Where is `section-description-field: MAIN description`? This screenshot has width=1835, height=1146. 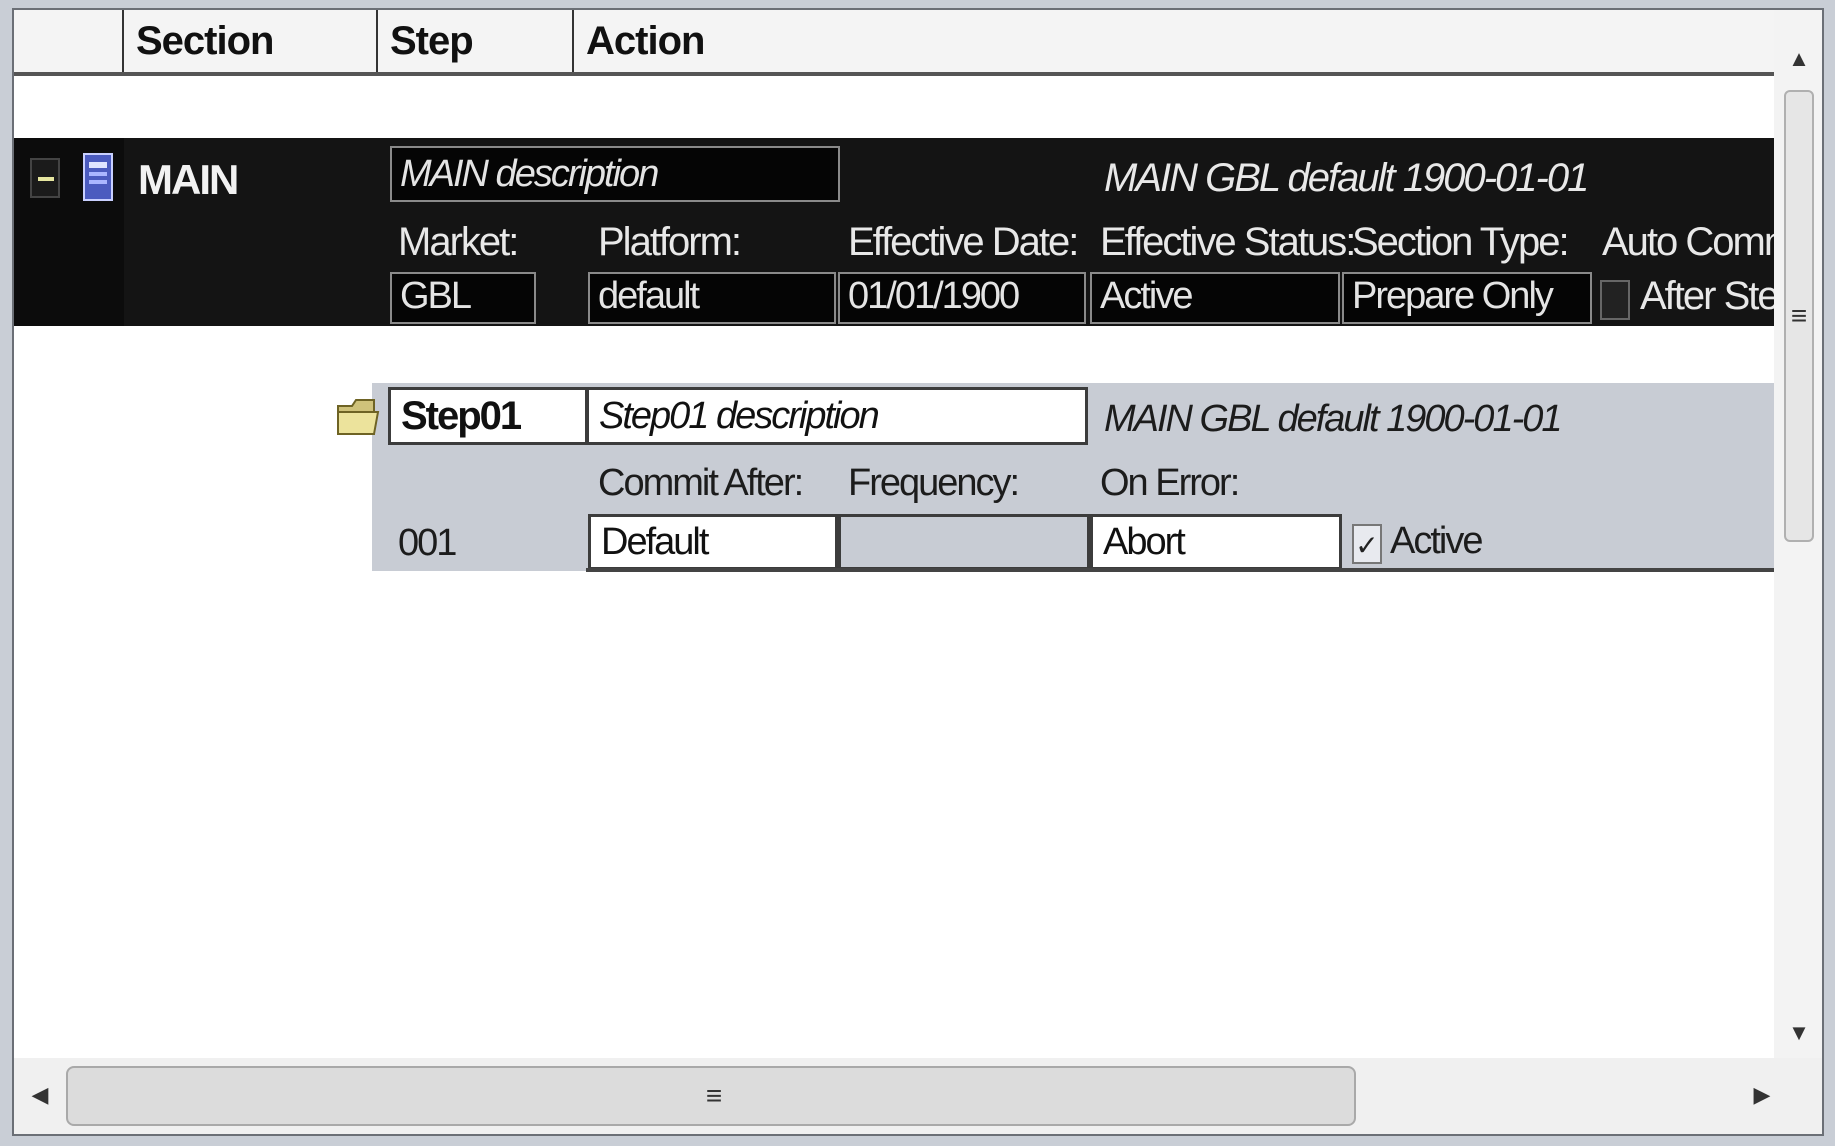
section-description-field: MAIN description is located at coordinates (615, 174).